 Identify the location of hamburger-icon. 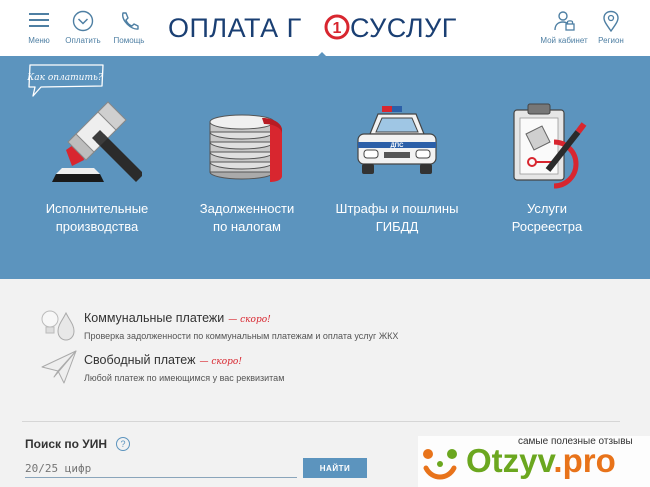
(39, 20).